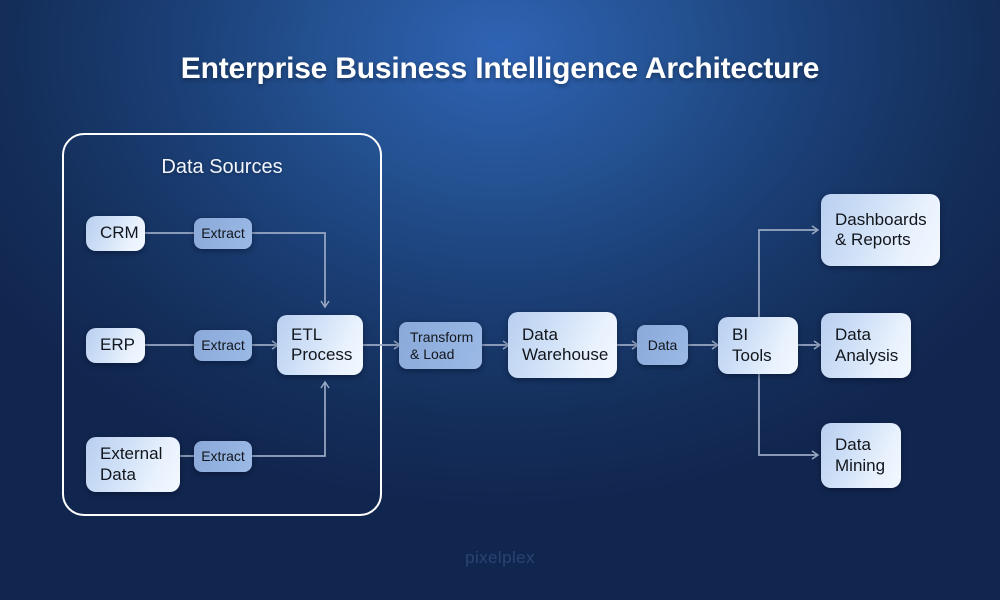 The height and width of the screenshot is (600, 1000). Describe the element at coordinates (223, 345) in the screenshot. I see `node-extract-erp: Extract` at that location.